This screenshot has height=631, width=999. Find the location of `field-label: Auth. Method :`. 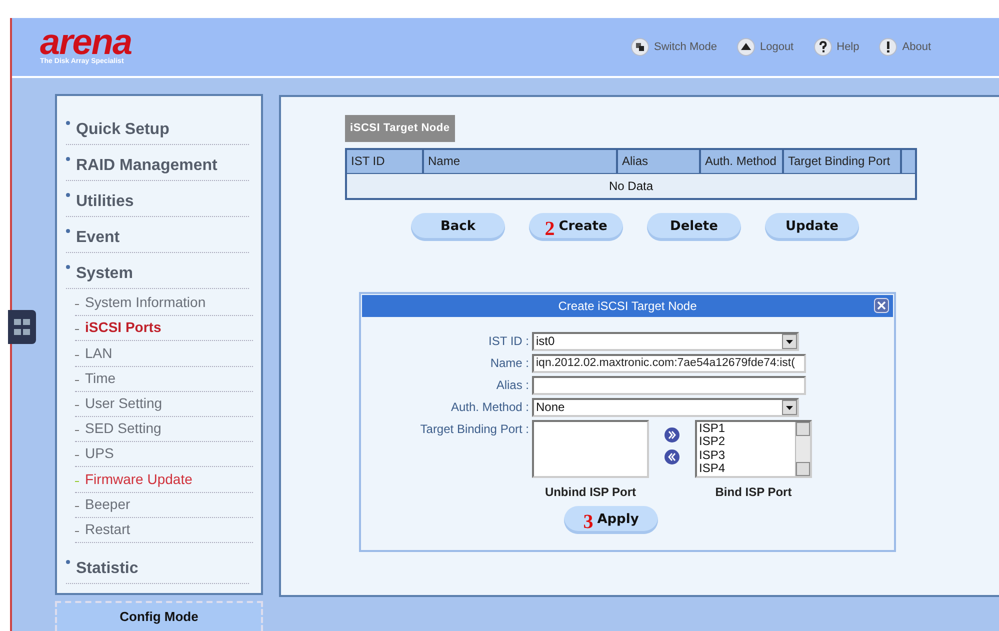

field-label: Auth. Method : is located at coordinates (490, 407).